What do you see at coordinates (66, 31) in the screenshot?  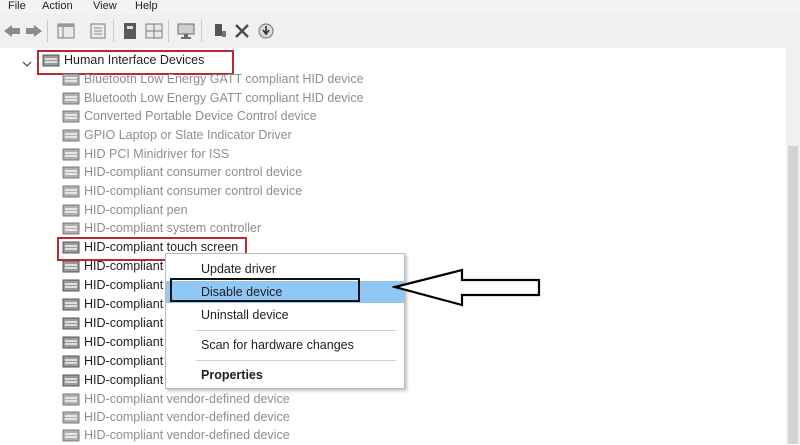 I see `console-tree-icon` at bounding box center [66, 31].